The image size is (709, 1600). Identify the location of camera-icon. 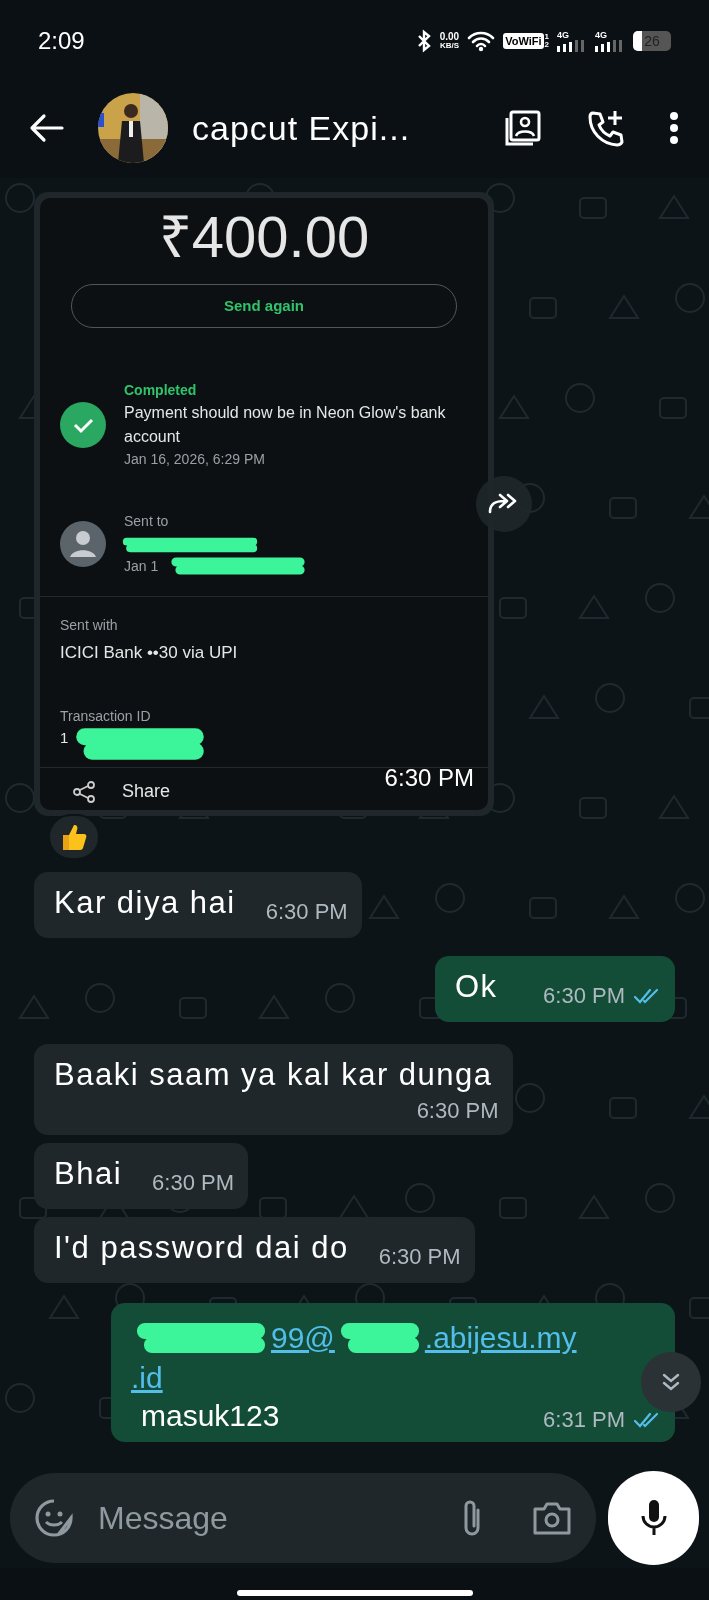
(552, 1518).